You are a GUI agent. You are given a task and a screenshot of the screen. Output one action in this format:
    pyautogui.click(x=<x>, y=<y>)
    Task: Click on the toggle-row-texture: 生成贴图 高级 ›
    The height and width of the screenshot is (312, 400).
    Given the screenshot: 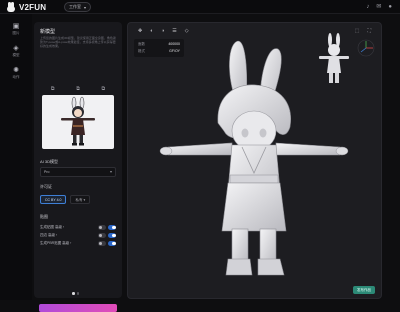 What is the action you would take?
    pyautogui.click(x=78, y=228)
    